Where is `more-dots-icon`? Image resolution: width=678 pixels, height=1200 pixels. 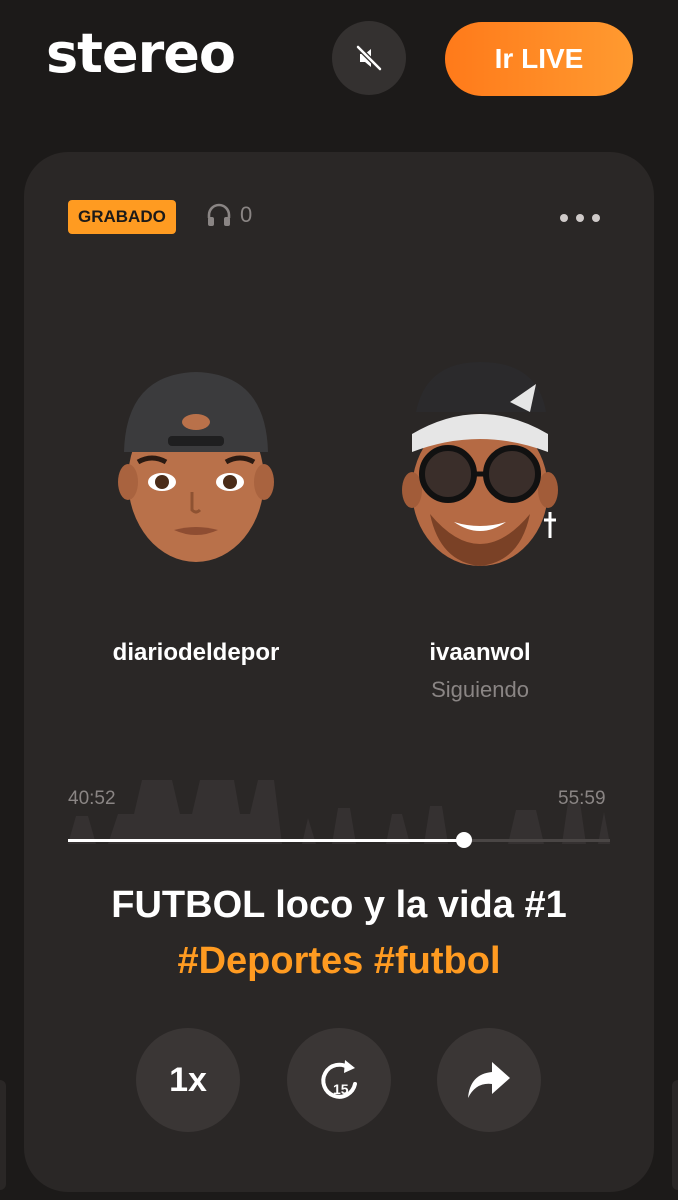
more-dots-icon is located at coordinates (564, 218).